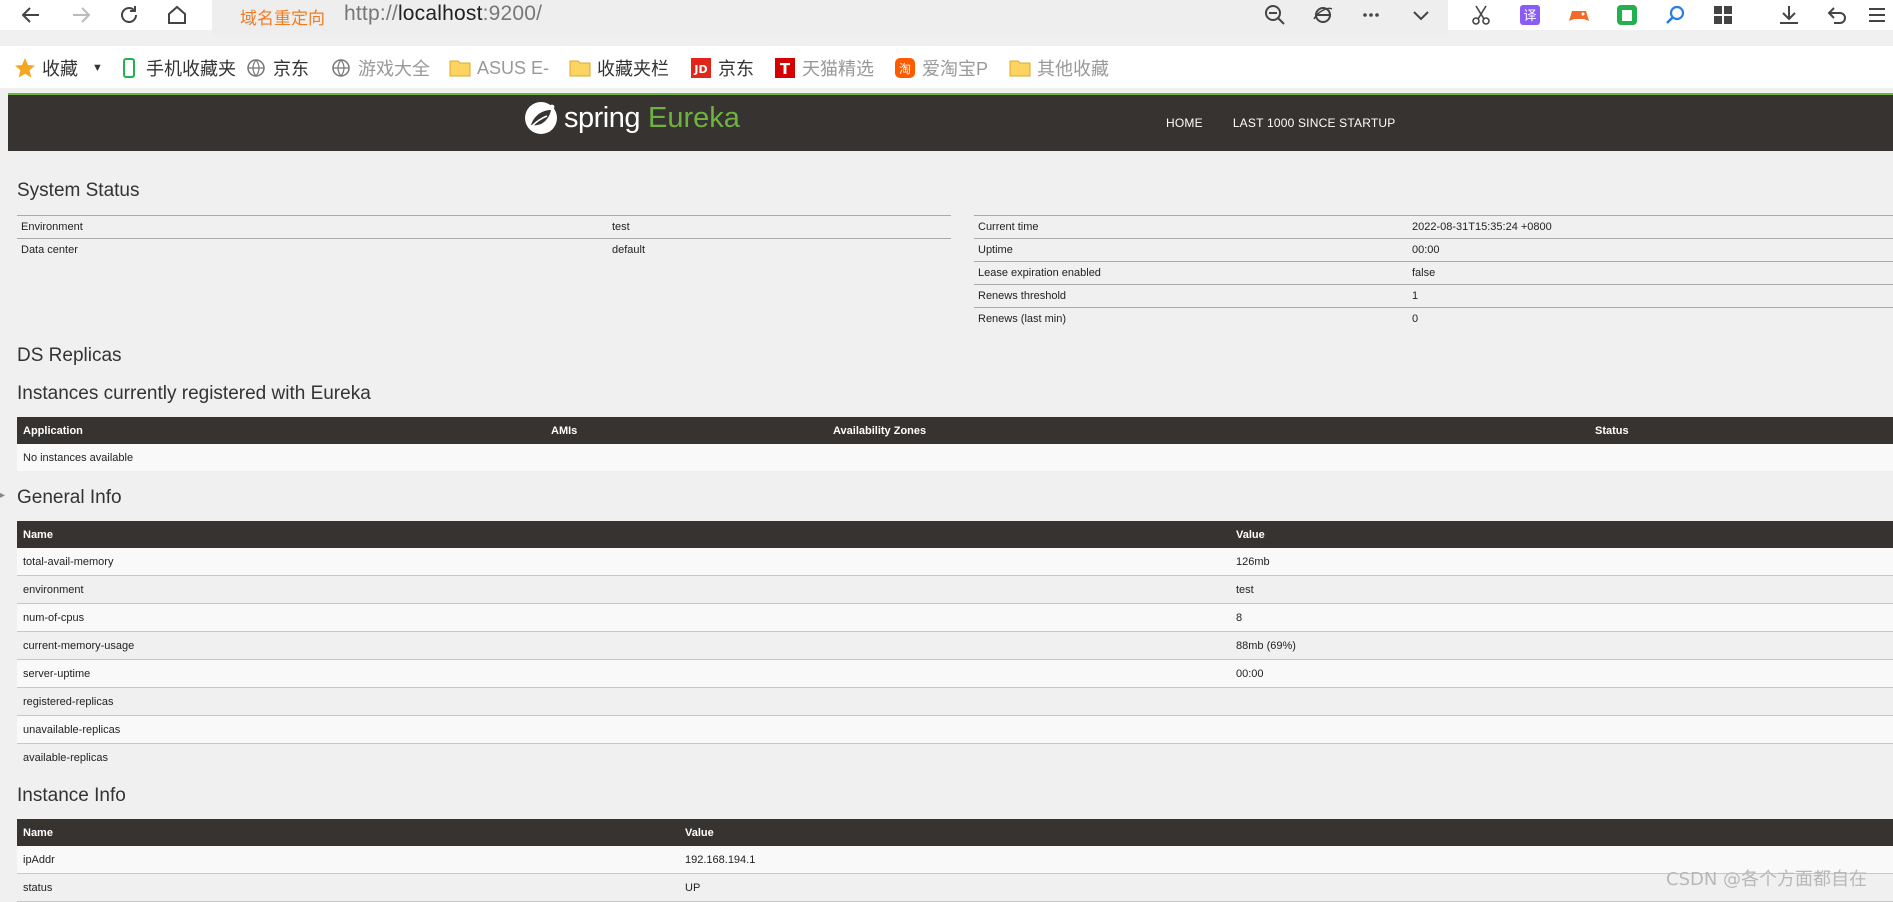  What do you see at coordinates (623, 729) in the screenshot?
I see `info-name: unavailable-replicas` at bounding box center [623, 729].